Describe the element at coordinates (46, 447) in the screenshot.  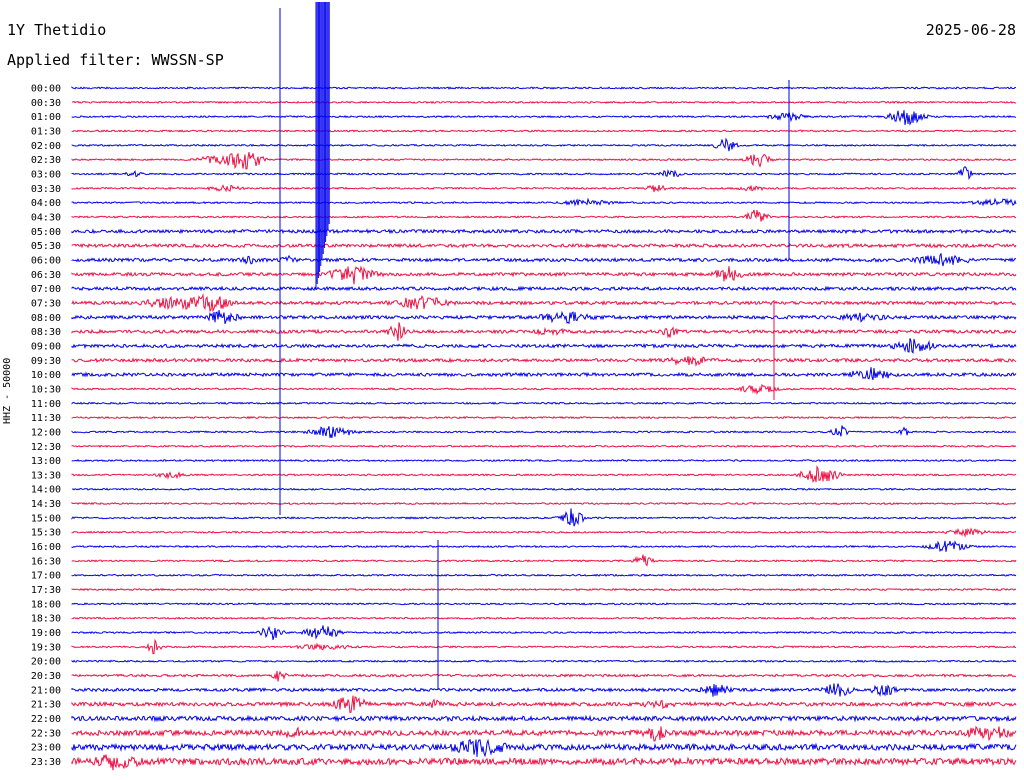
I see `row-time-label: 12:30` at that location.